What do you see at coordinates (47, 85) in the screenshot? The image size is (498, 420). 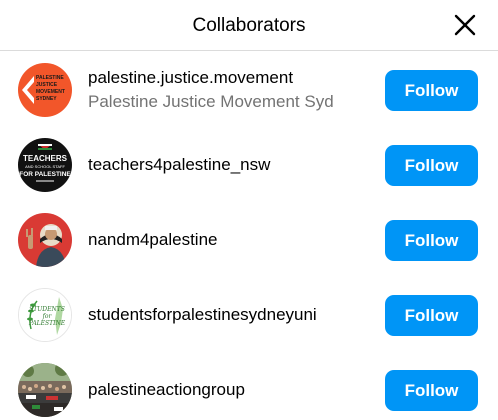 I see `avatar-text-line: JUSTICE` at bounding box center [47, 85].